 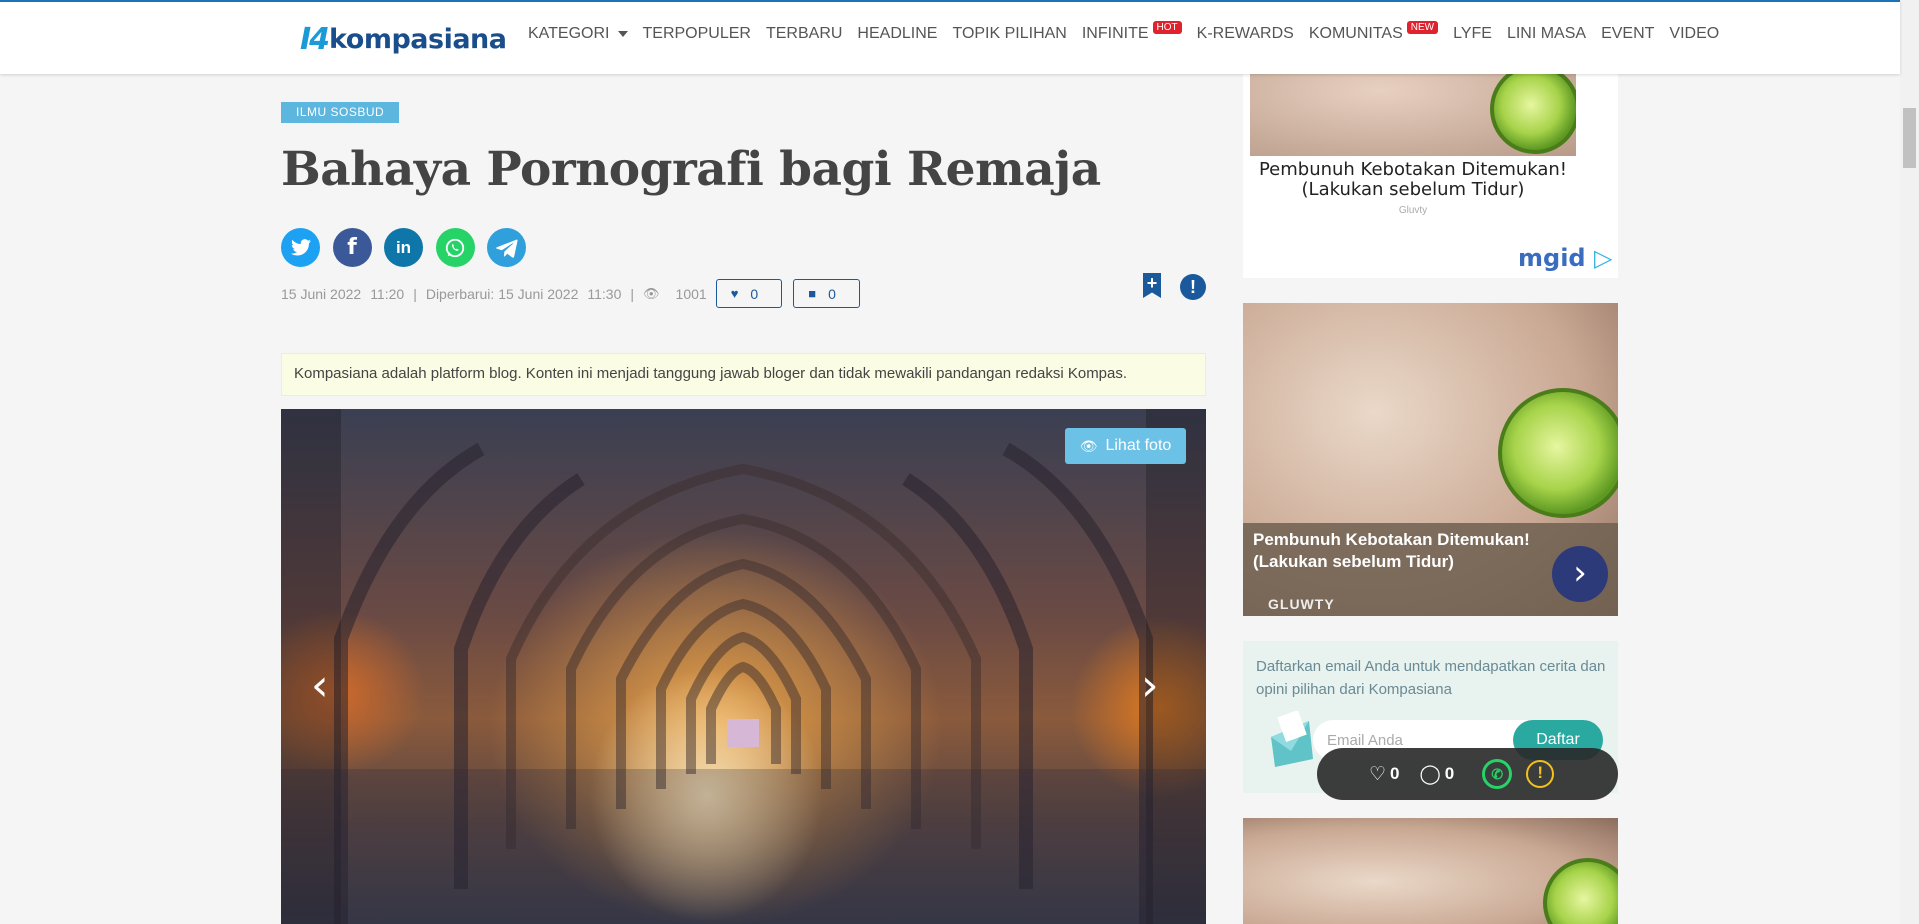 What do you see at coordinates (387, 293) in the screenshot?
I see `publish-time: 11:20` at bounding box center [387, 293].